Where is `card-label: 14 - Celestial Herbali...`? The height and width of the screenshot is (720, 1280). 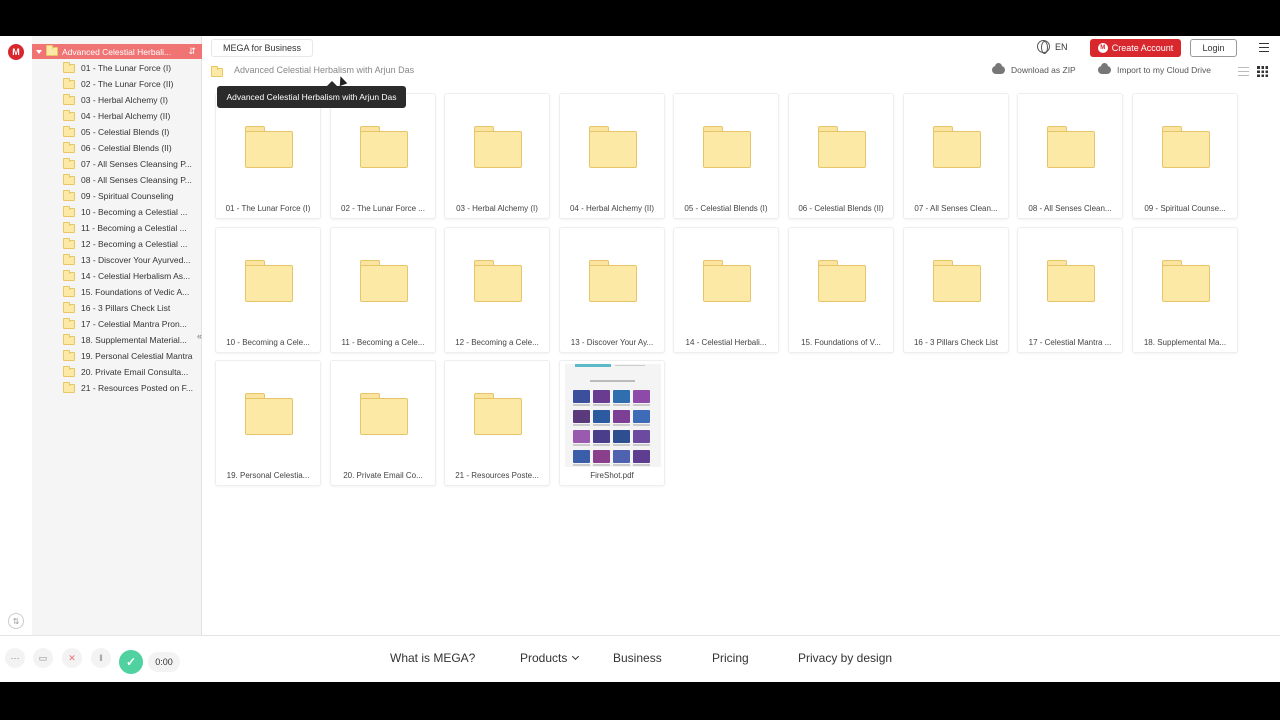
card-label: 14 - Celestial Herbali... is located at coordinates (726, 342).